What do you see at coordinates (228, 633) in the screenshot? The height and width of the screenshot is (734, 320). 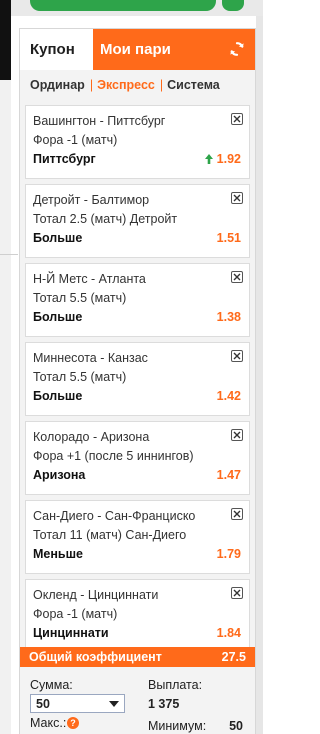 I see `bet-odds: 1.84` at bounding box center [228, 633].